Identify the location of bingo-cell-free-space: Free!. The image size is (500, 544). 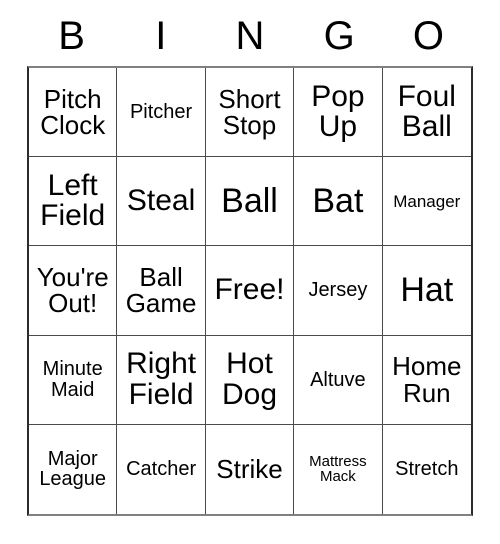
(250, 291).